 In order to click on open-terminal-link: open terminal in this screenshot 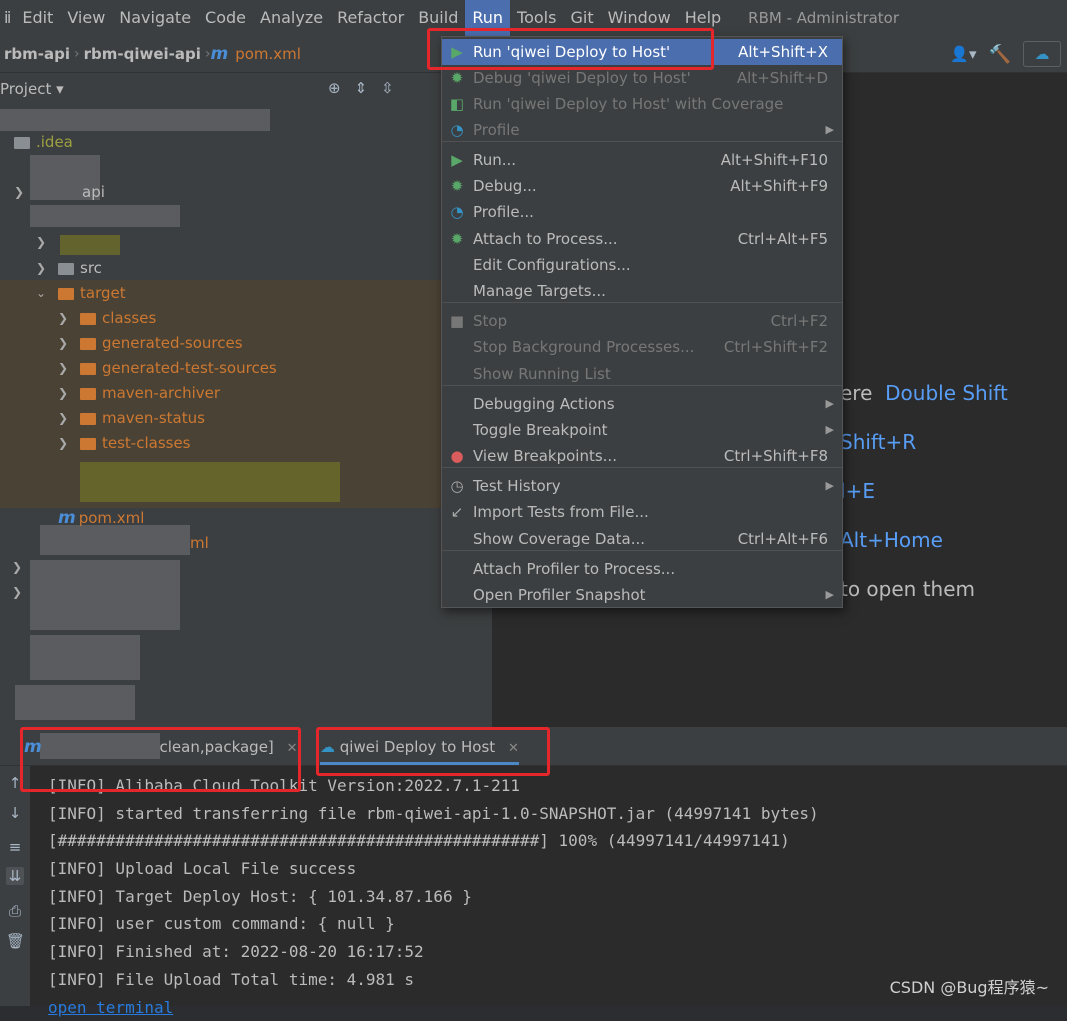, I will do `click(433, 1007)`.